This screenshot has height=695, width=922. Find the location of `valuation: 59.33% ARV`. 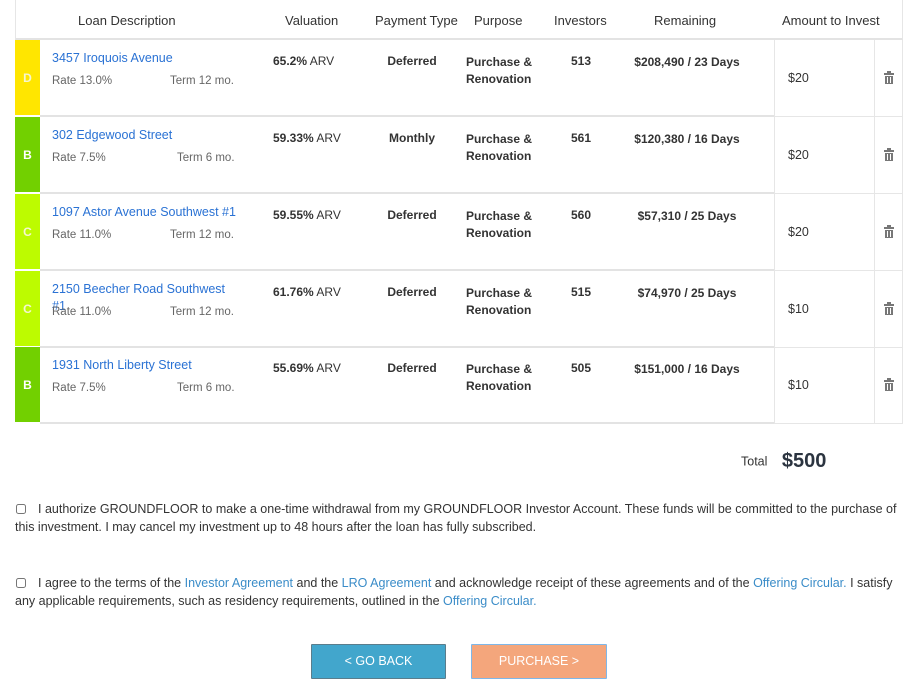

valuation: 59.33% ARV is located at coordinates (307, 138).